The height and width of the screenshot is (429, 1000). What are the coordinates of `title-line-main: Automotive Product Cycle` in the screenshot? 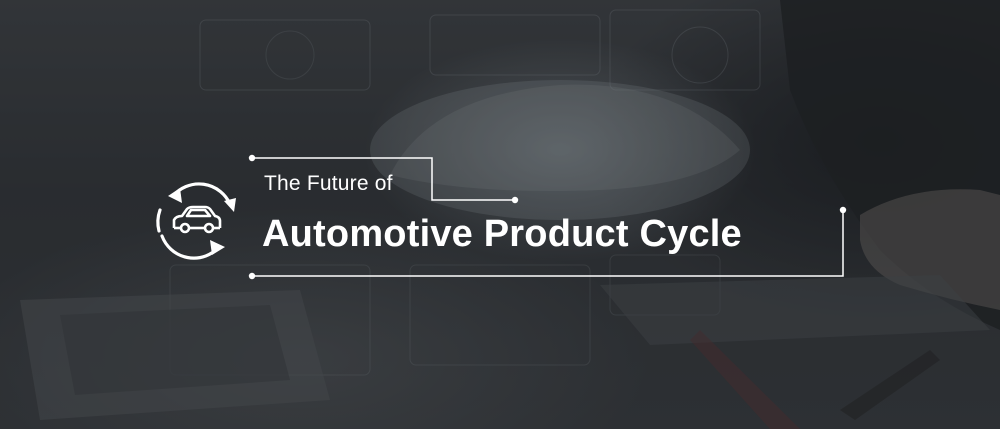 It's located at (502, 234).